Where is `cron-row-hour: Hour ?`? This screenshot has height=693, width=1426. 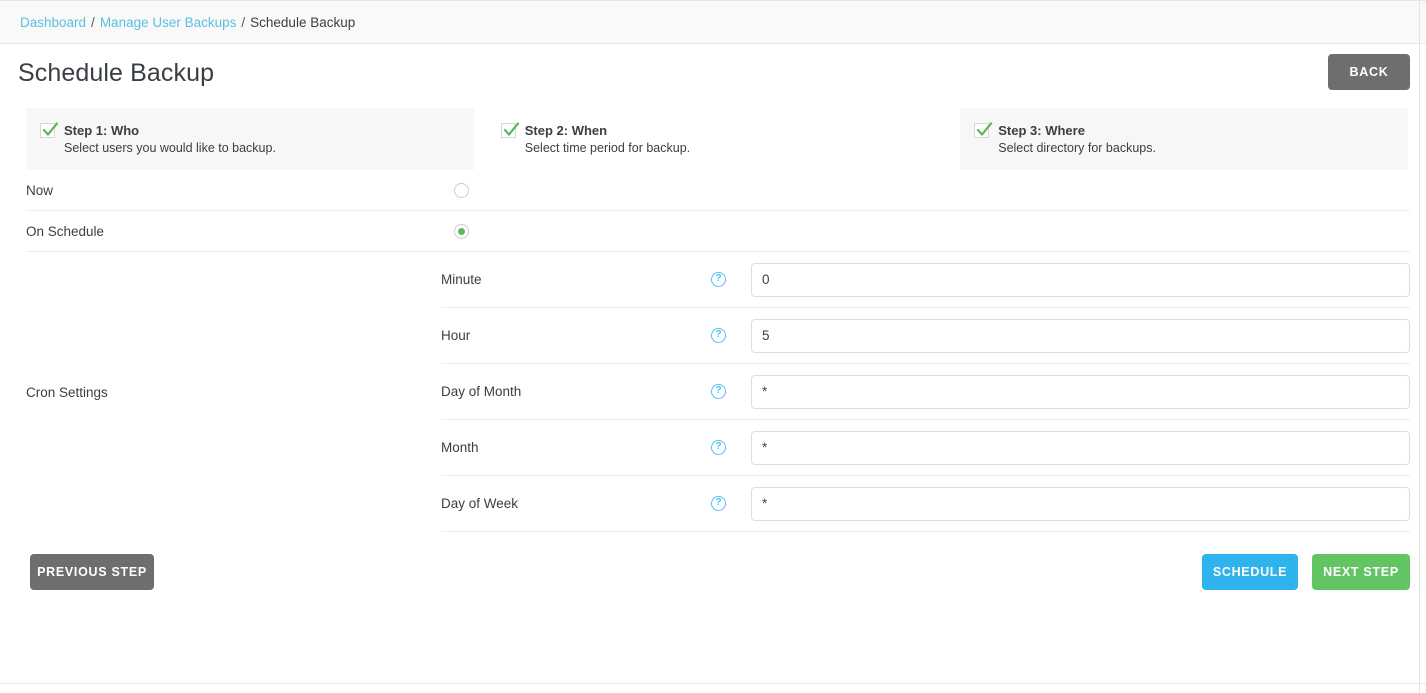 cron-row-hour: Hour ? is located at coordinates (925, 336).